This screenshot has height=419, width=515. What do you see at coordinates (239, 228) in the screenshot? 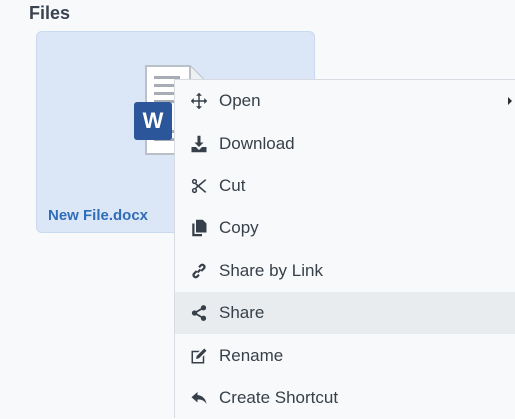
I see `menu-label: Copy` at bounding box center [239, 228].